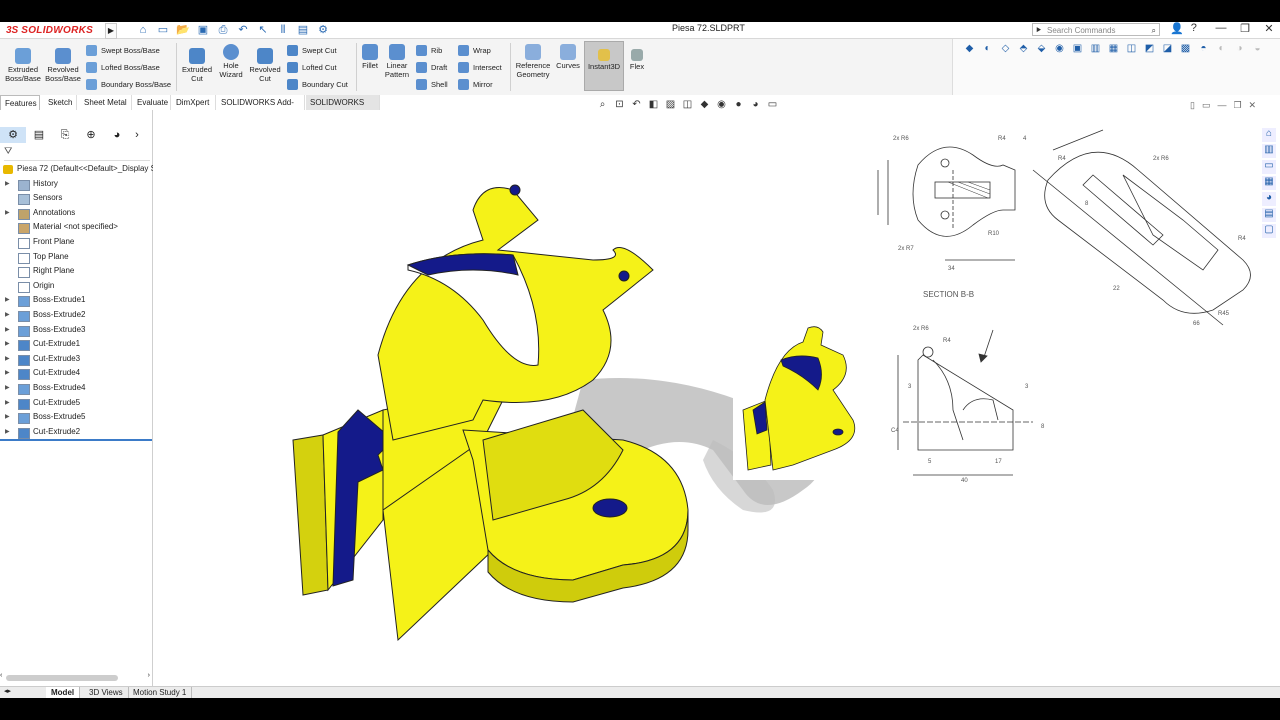 The height and width of the screenshot is (720, 1280). What do you see at coordinates (76, 184) in the screenshot?
I see `tree-item-history: ▶ History` at bounding box center [76, 184].